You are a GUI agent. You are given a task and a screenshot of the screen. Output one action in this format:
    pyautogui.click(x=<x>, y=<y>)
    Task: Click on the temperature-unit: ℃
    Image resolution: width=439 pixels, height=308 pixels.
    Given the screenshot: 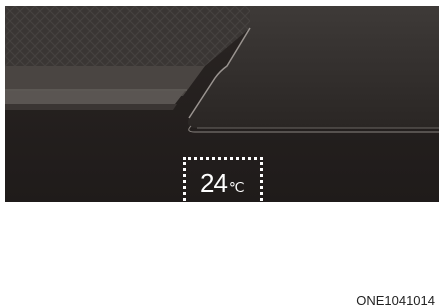 What is the action you would take?
    pyautogui.click(x=236, y=187)
    